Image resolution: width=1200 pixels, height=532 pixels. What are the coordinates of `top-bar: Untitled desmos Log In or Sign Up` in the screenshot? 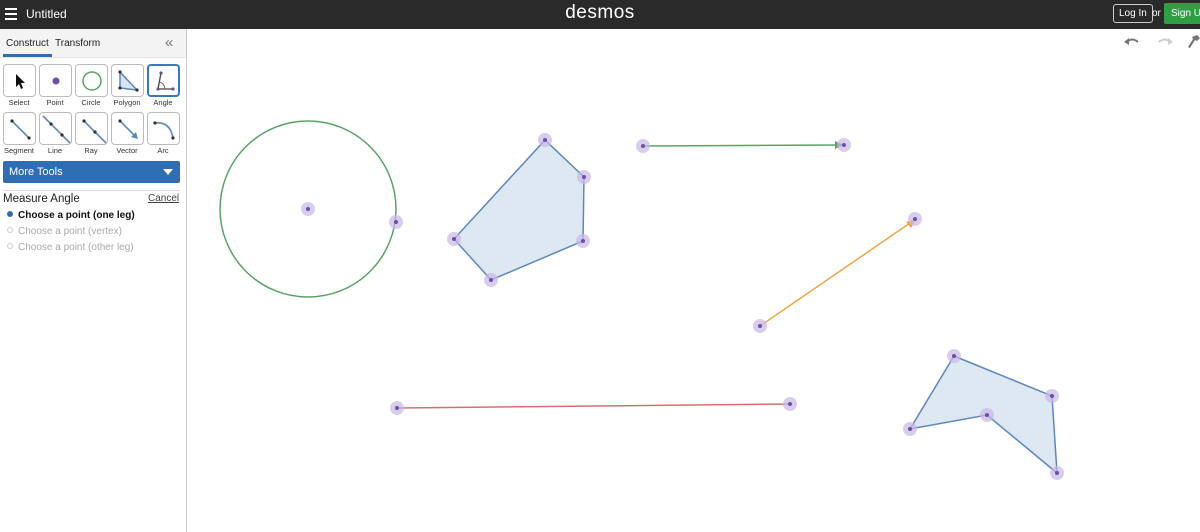 It's located at (600, 14).